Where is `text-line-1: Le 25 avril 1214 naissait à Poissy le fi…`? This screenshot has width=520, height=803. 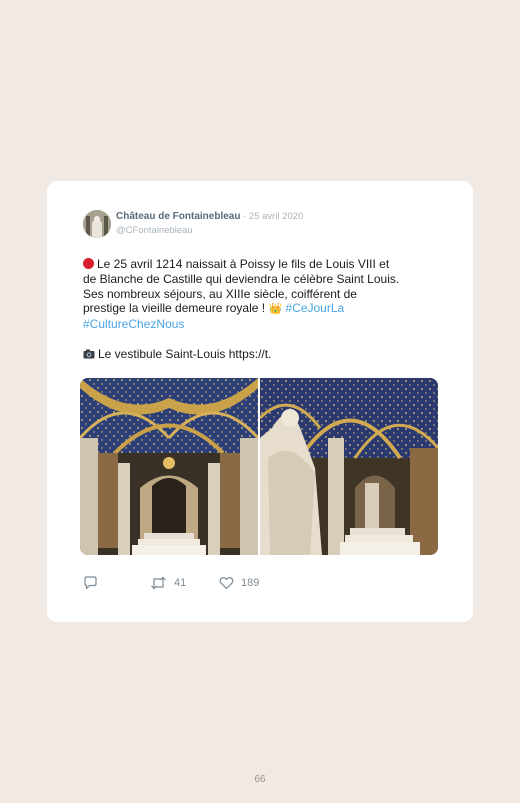
text-line-1: Le 25 avril 1214 naissait à Poissy le fi… is located at coordinates (263, 264).